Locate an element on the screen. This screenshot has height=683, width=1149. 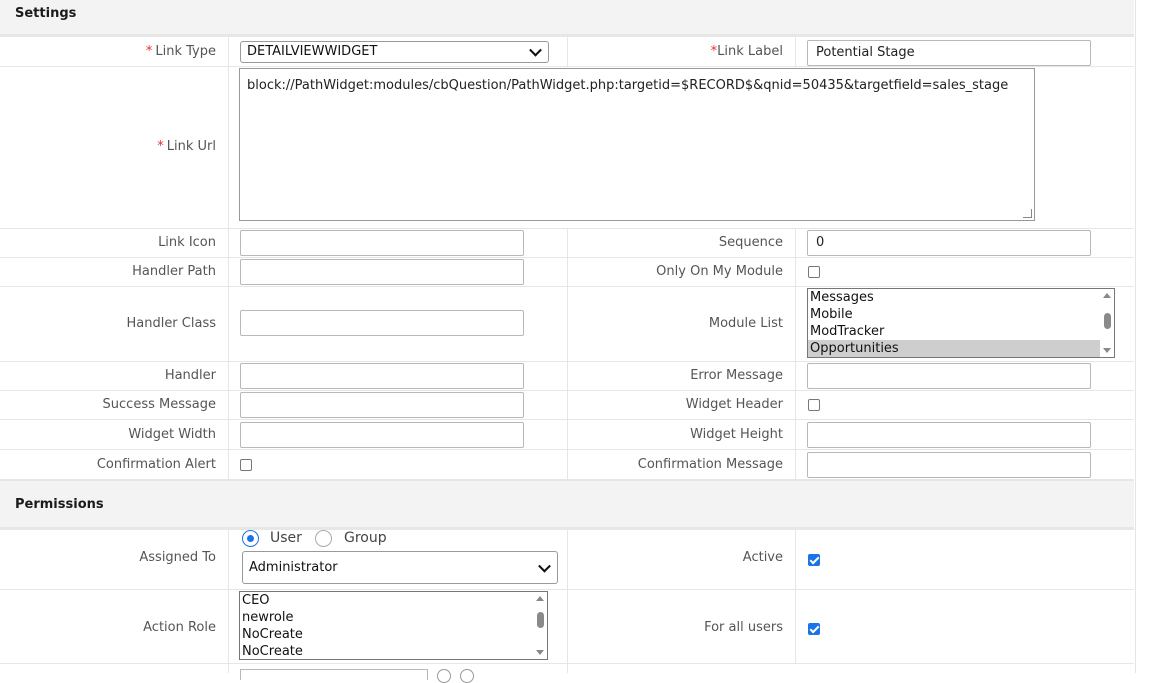
sequence-label: Sequence is located at coordinates (750, 242).